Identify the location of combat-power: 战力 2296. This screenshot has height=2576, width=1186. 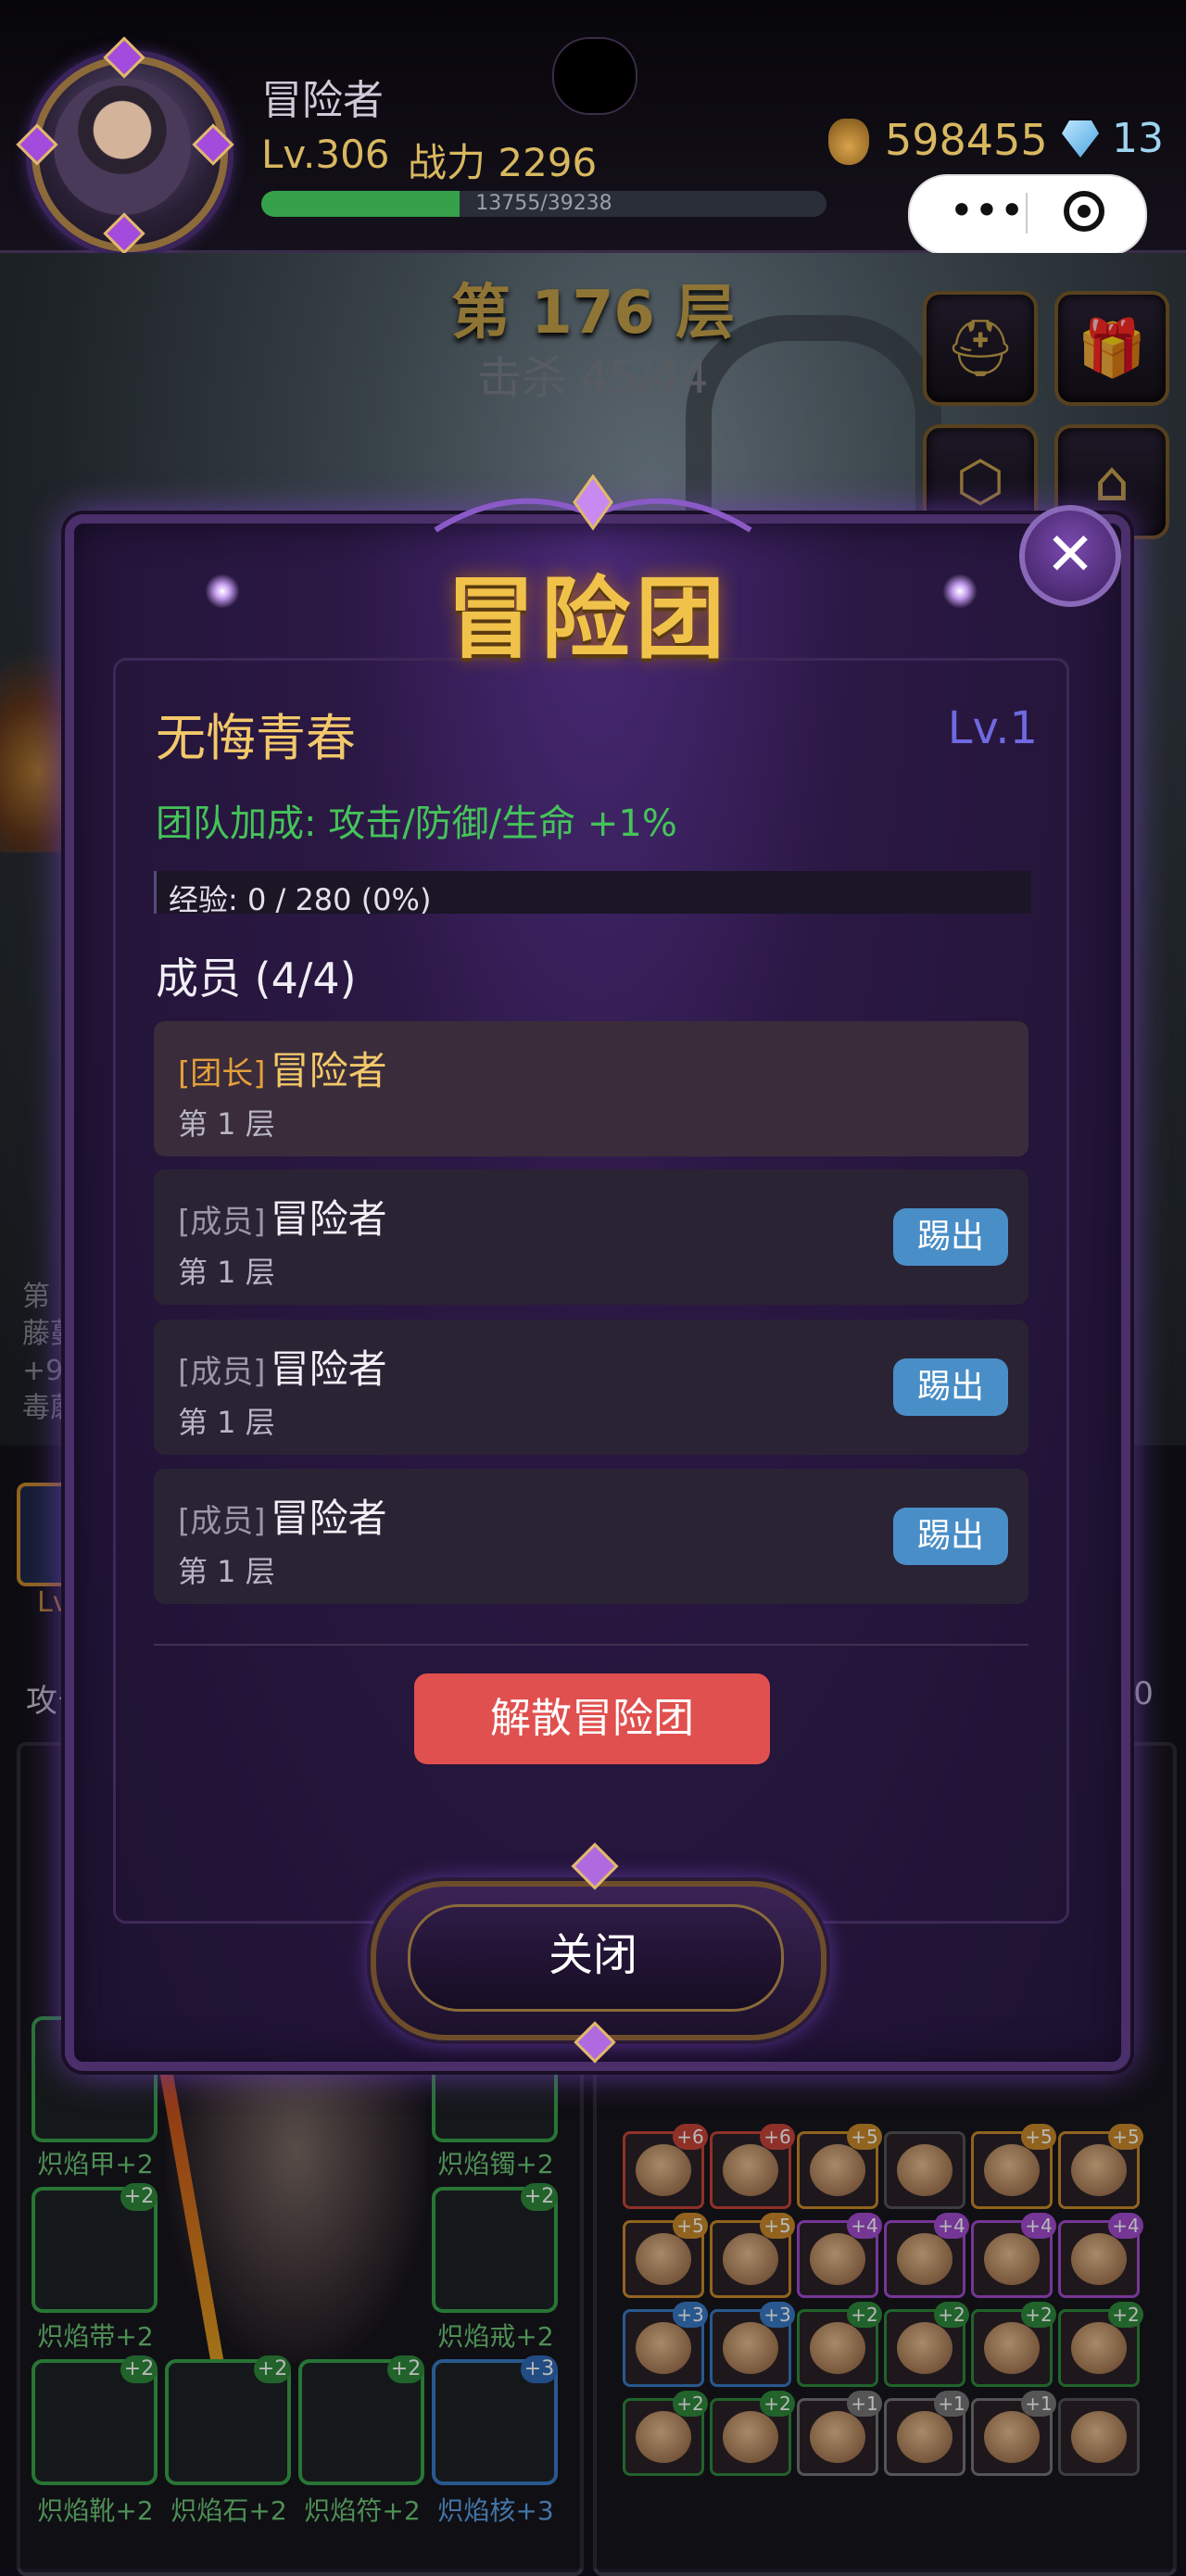
(503, 162).